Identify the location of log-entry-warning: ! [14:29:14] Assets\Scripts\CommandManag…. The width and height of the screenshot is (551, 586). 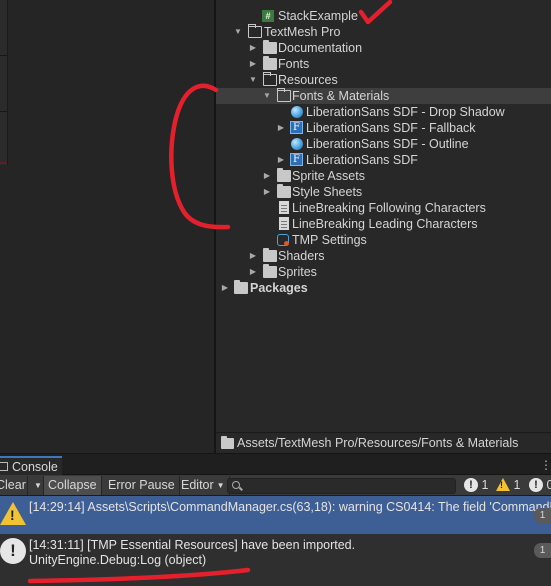
(275, 515).